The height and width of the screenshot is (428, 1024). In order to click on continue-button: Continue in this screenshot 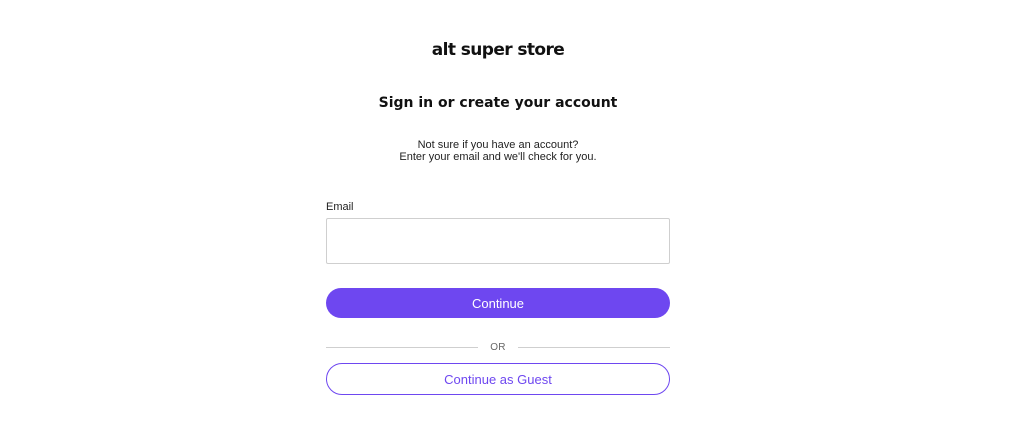, I will do `click(498, 303)`.